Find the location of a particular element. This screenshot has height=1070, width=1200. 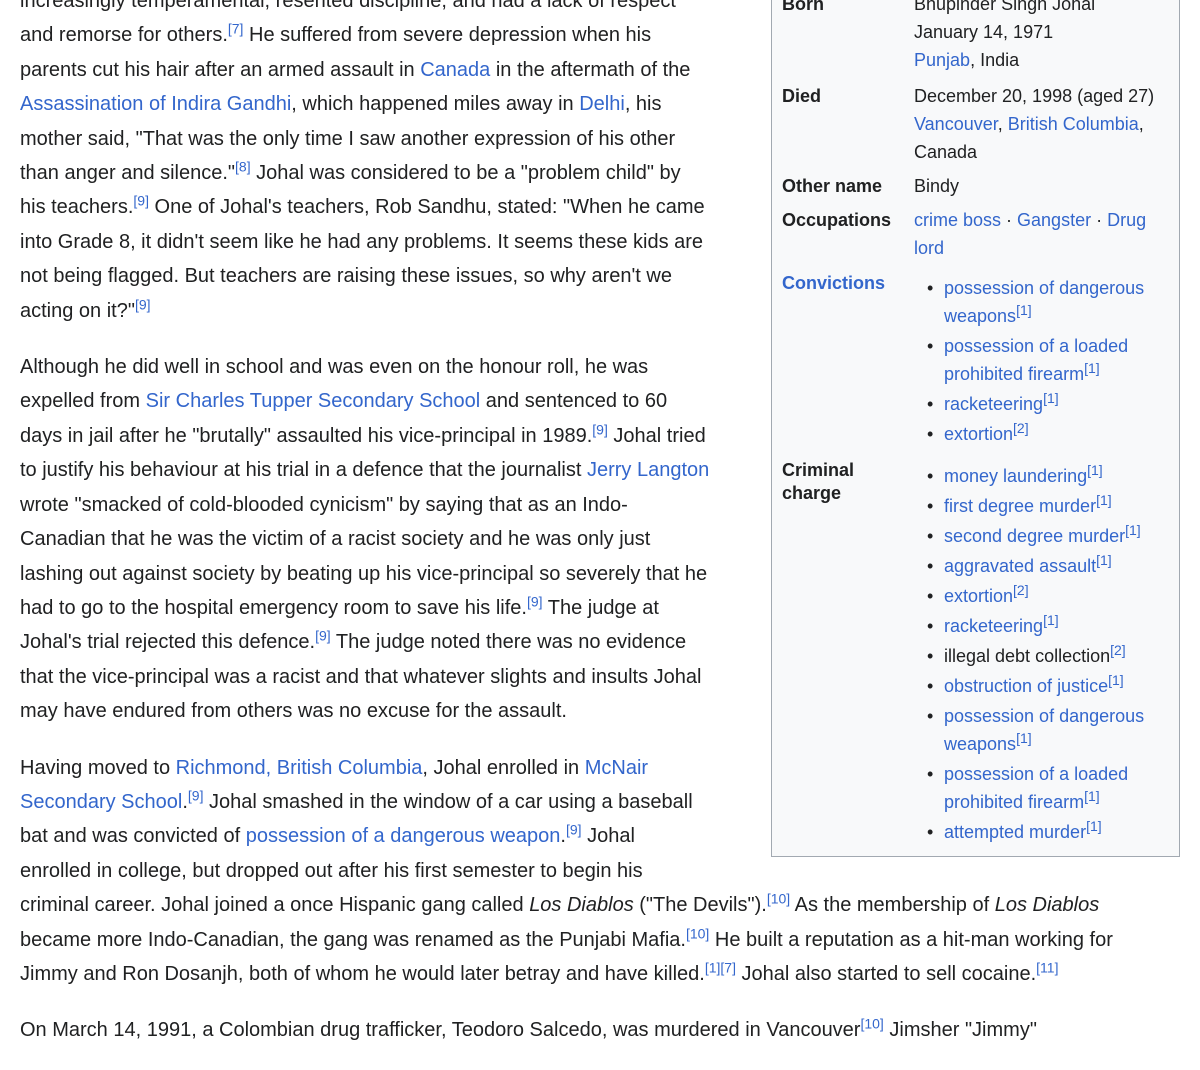

text: and remorse for others. is located at coordinates (124, 35).